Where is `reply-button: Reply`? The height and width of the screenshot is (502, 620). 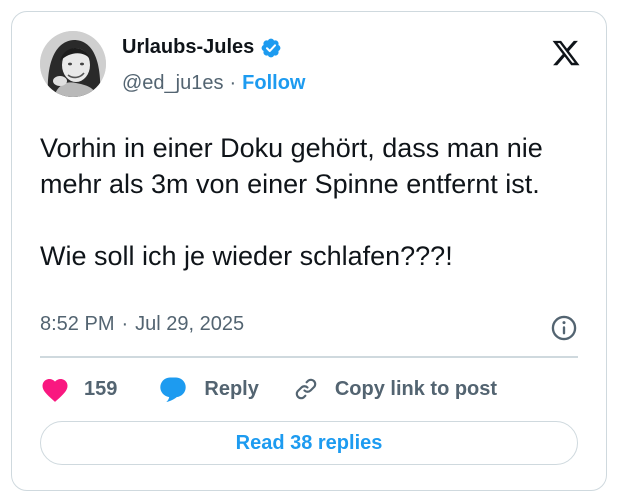
reply-button: Reply is located at coordinates (208, 389).